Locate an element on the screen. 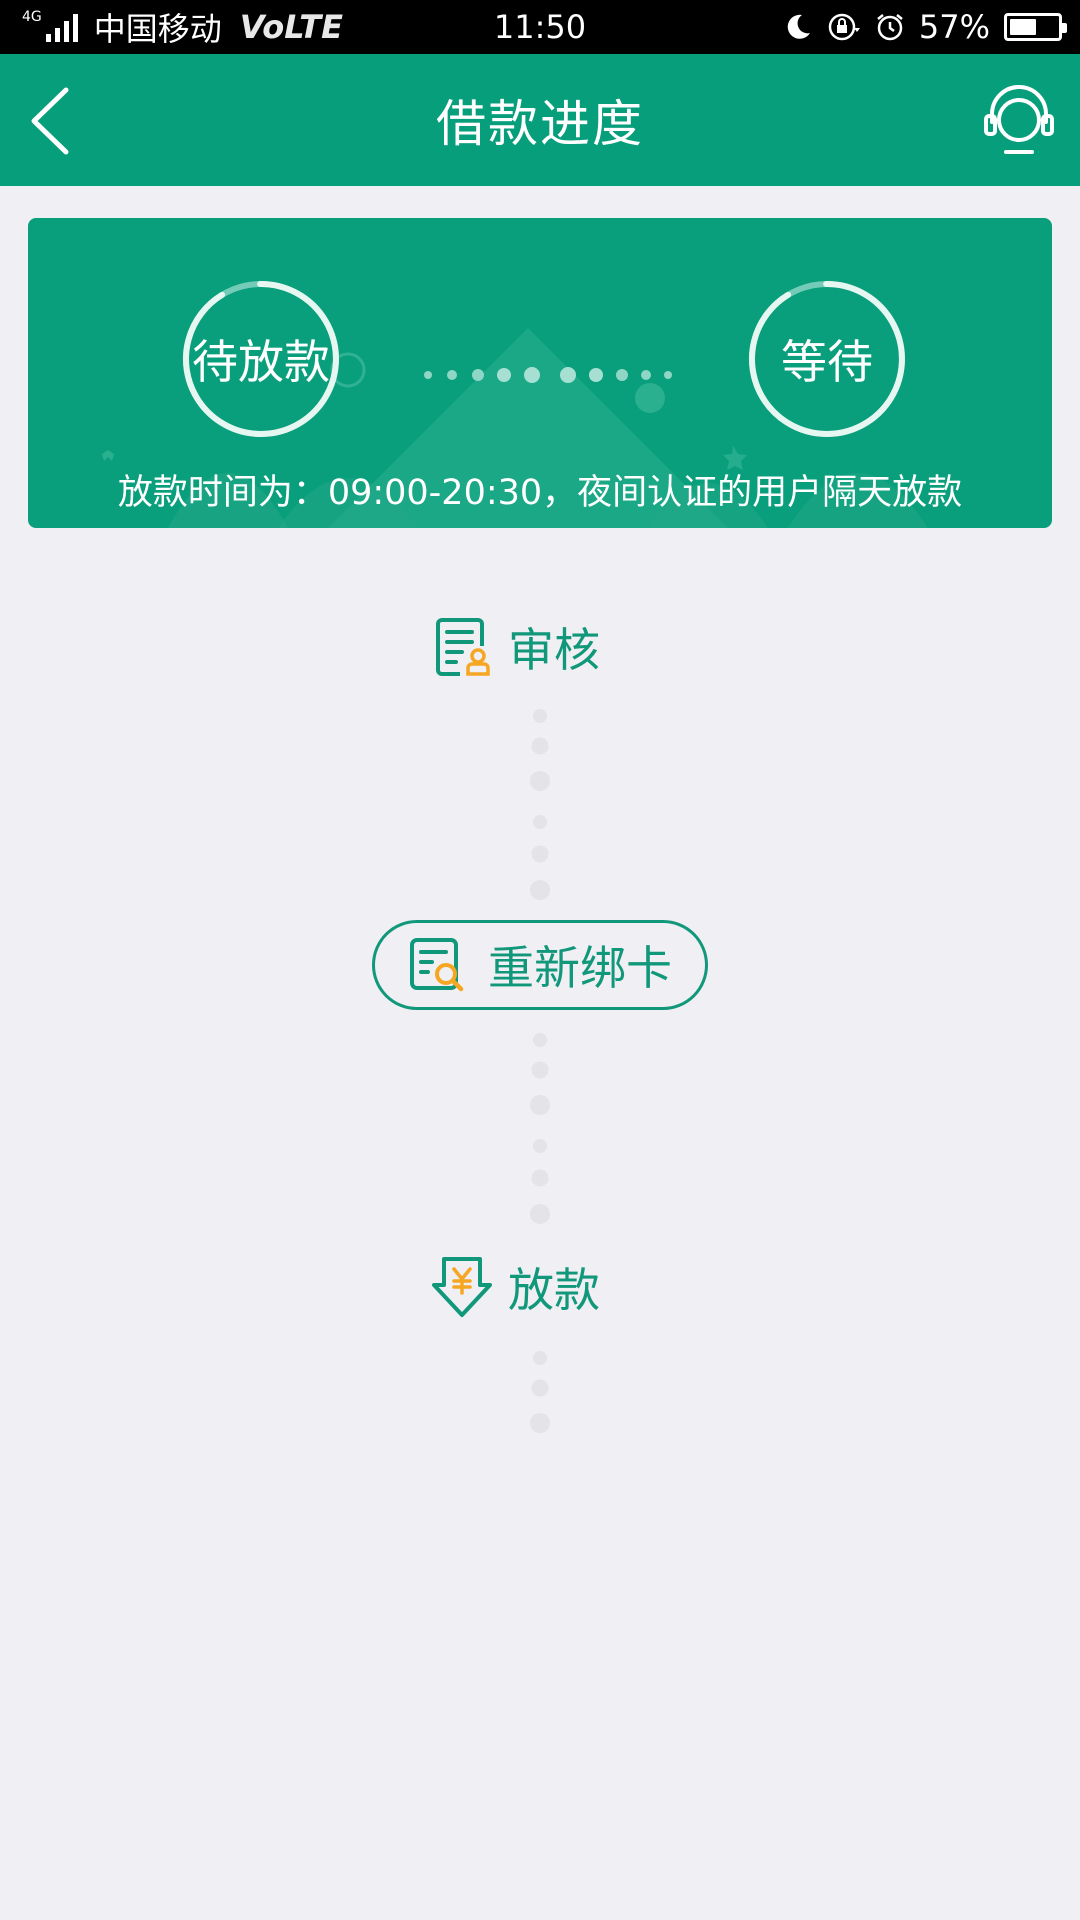  status-bar-left: 4G 中国移动 VoLTE is located at coordinates (182, 27).